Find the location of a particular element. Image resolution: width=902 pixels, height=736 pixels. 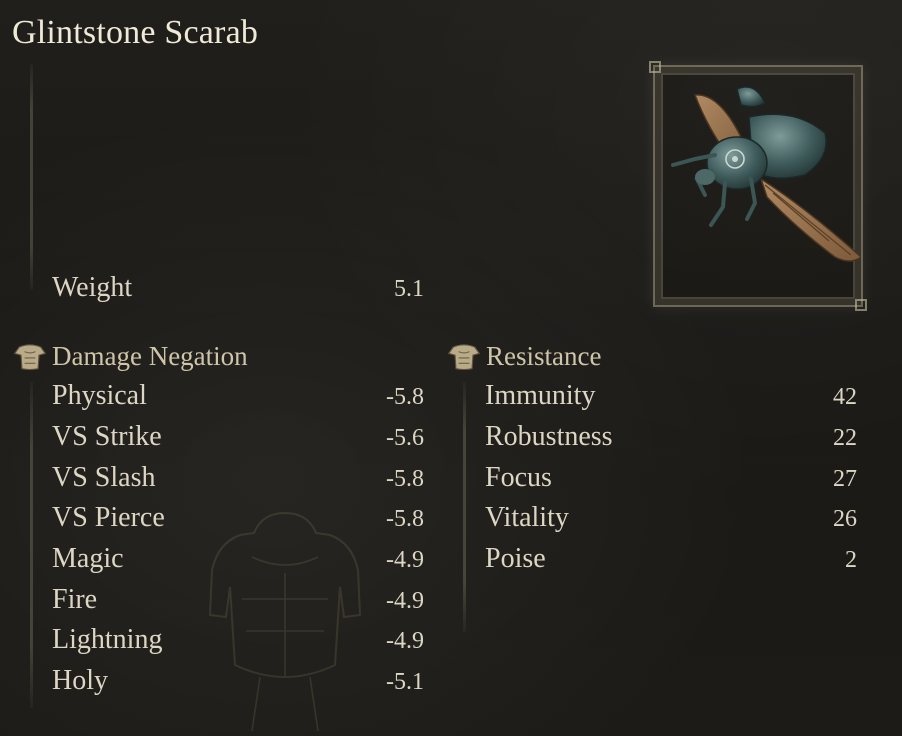

weight-value: 5.1 is located at coordinates (409, 289).